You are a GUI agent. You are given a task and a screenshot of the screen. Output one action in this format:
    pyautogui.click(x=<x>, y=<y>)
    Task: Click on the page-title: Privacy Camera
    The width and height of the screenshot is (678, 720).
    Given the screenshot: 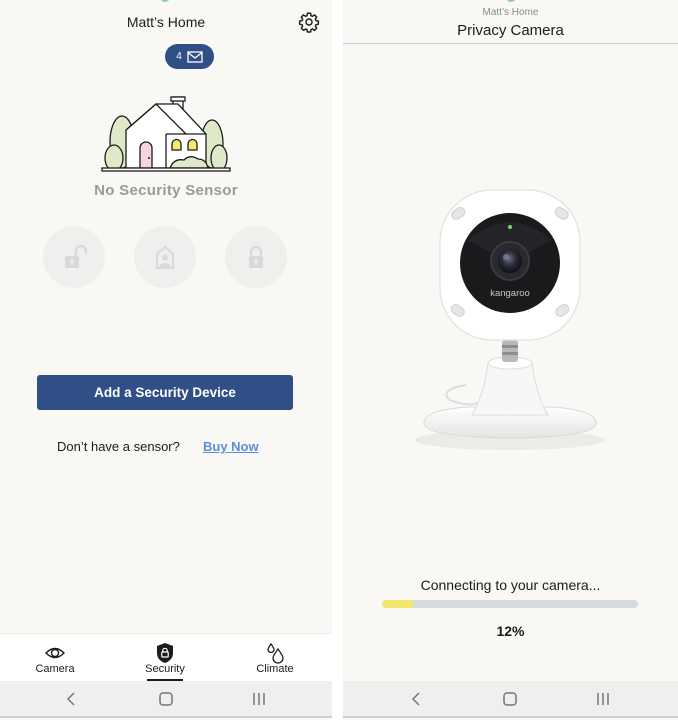 What is the action you would take?
    pyautogui.click(x=510, y=30)
    